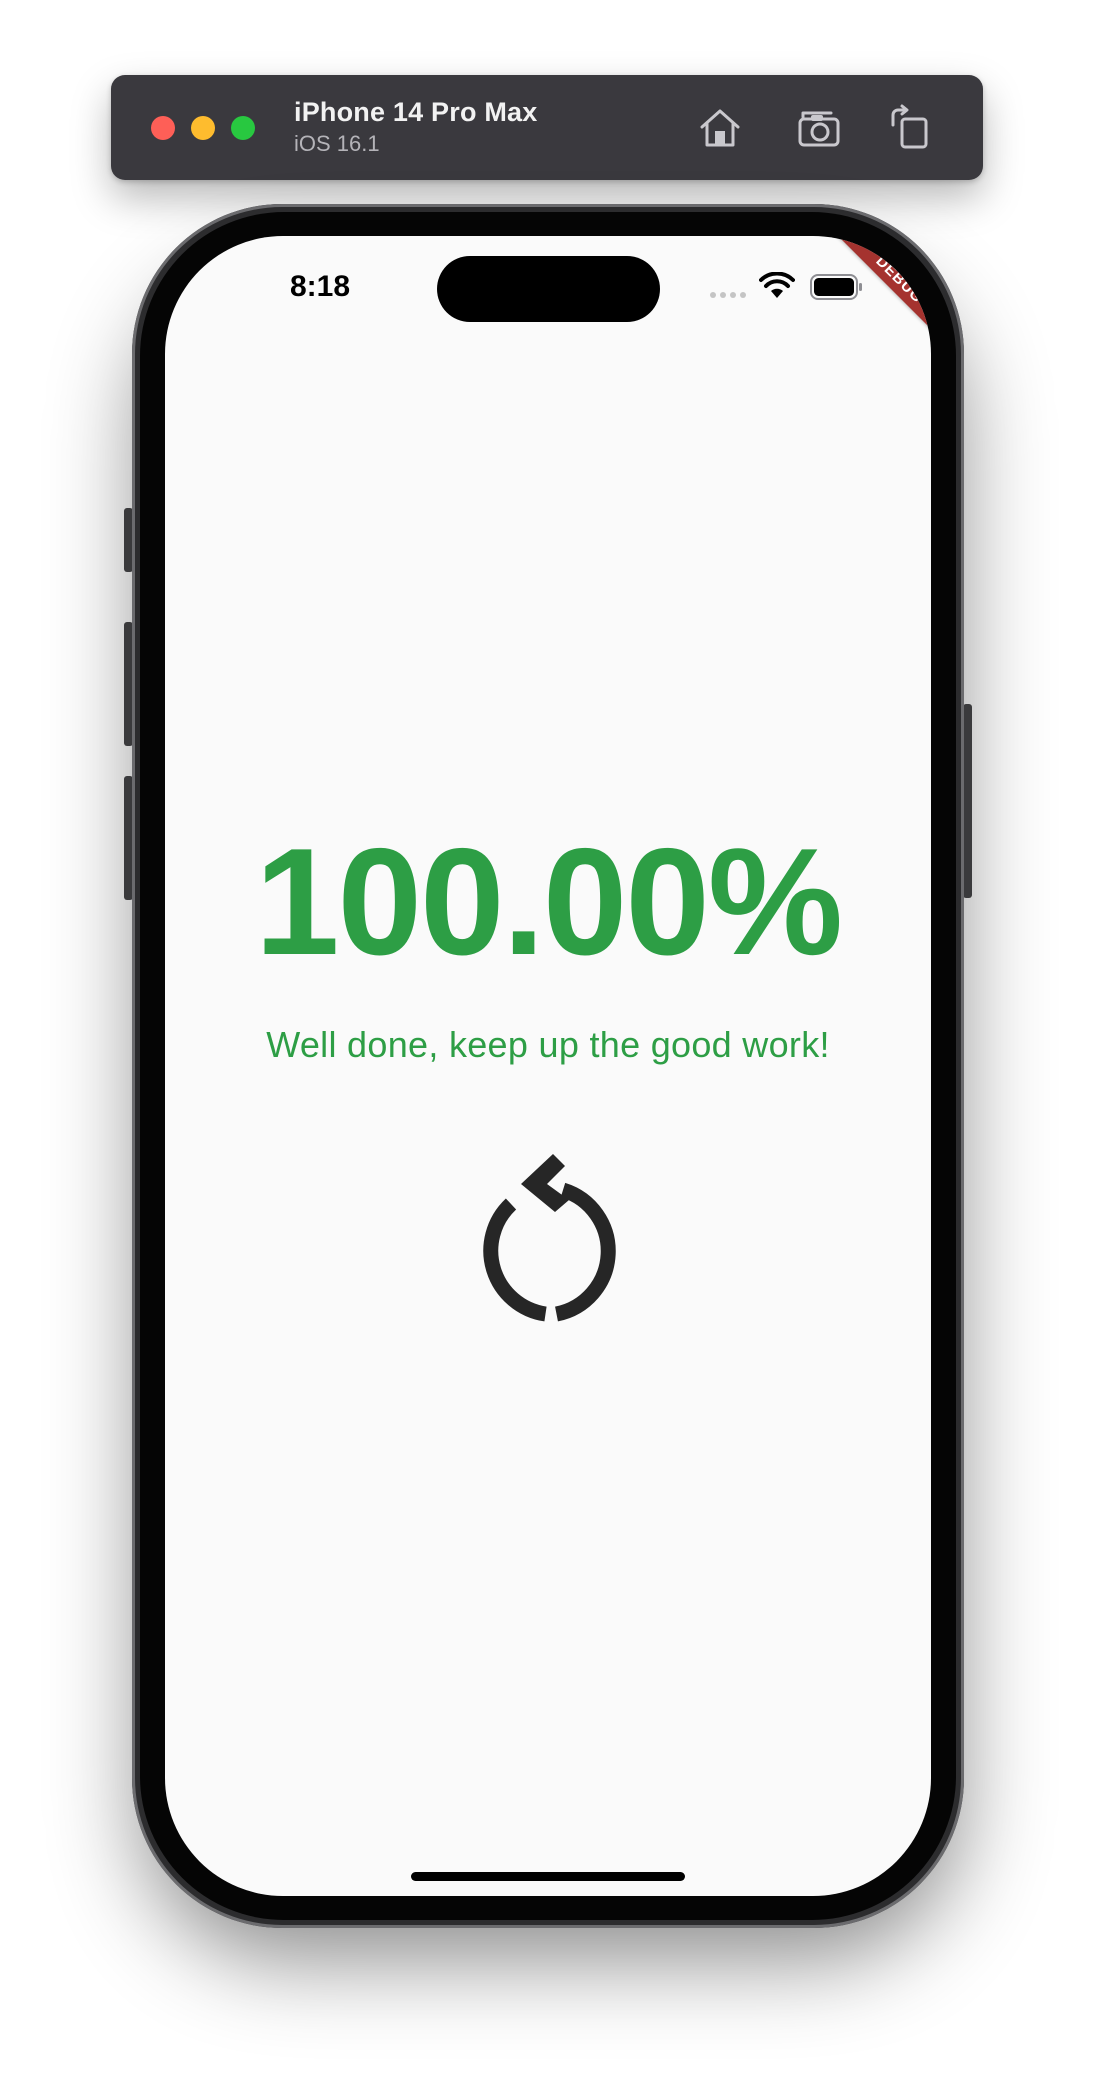  Describe the element at coordinates (910, 128) in the screenshot. I see `rotate-icon` at that location.